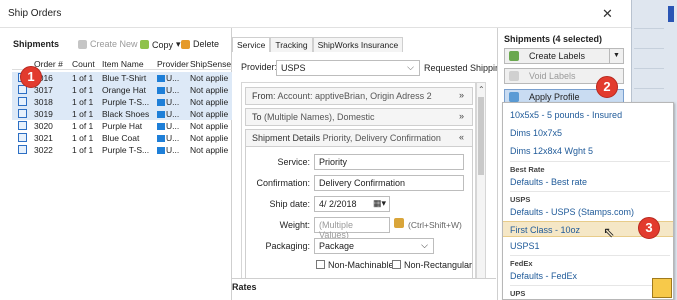  I want to click on menu-item-profile: Dims 12x8x4 Wght 5, so click(588, 151).